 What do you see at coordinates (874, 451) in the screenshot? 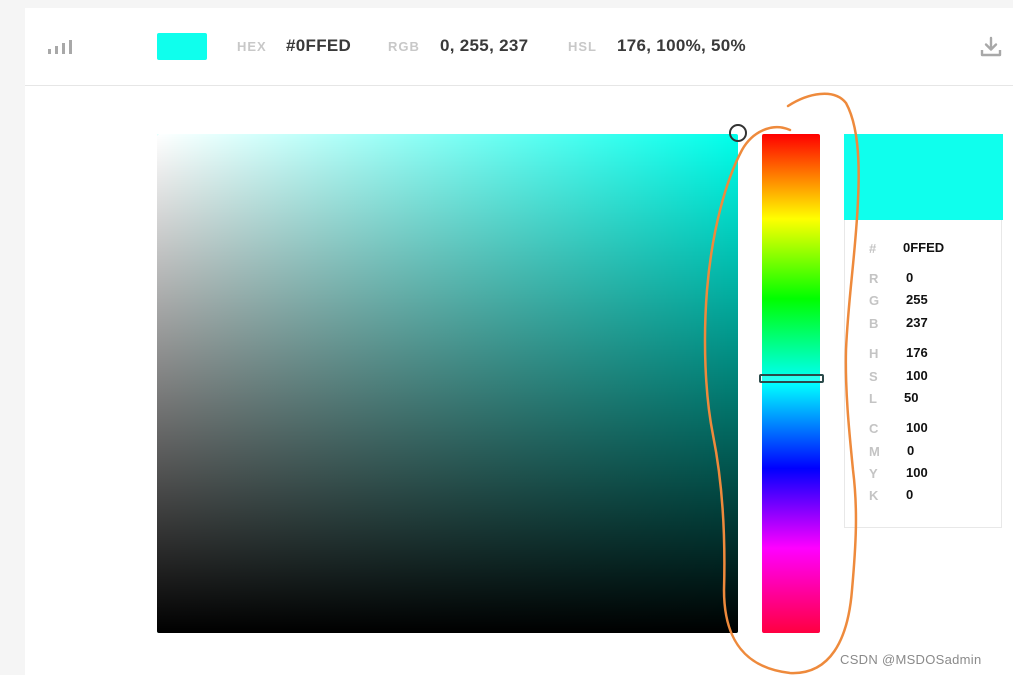
I see `m-label: M` at bounding box center [874, 451].